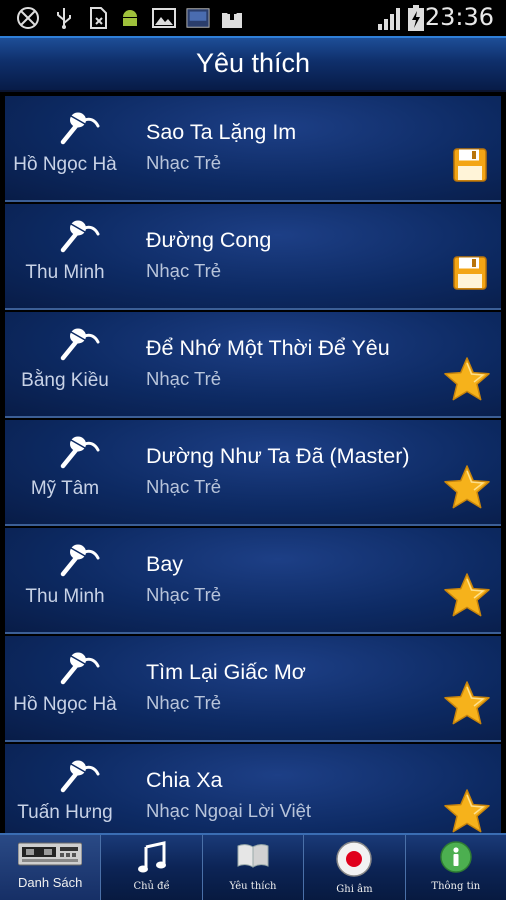  Describe the element at coordinates (50, 882) in the screenshot. I see `tab-label: Danh Sách` at that location.